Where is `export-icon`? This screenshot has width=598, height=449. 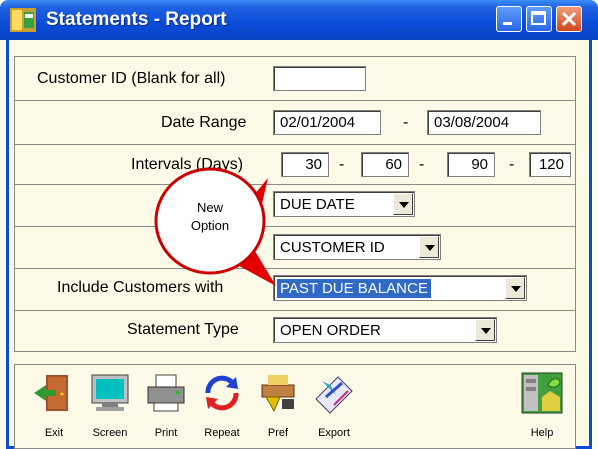
export-icon is located at coordinates (334, 395).